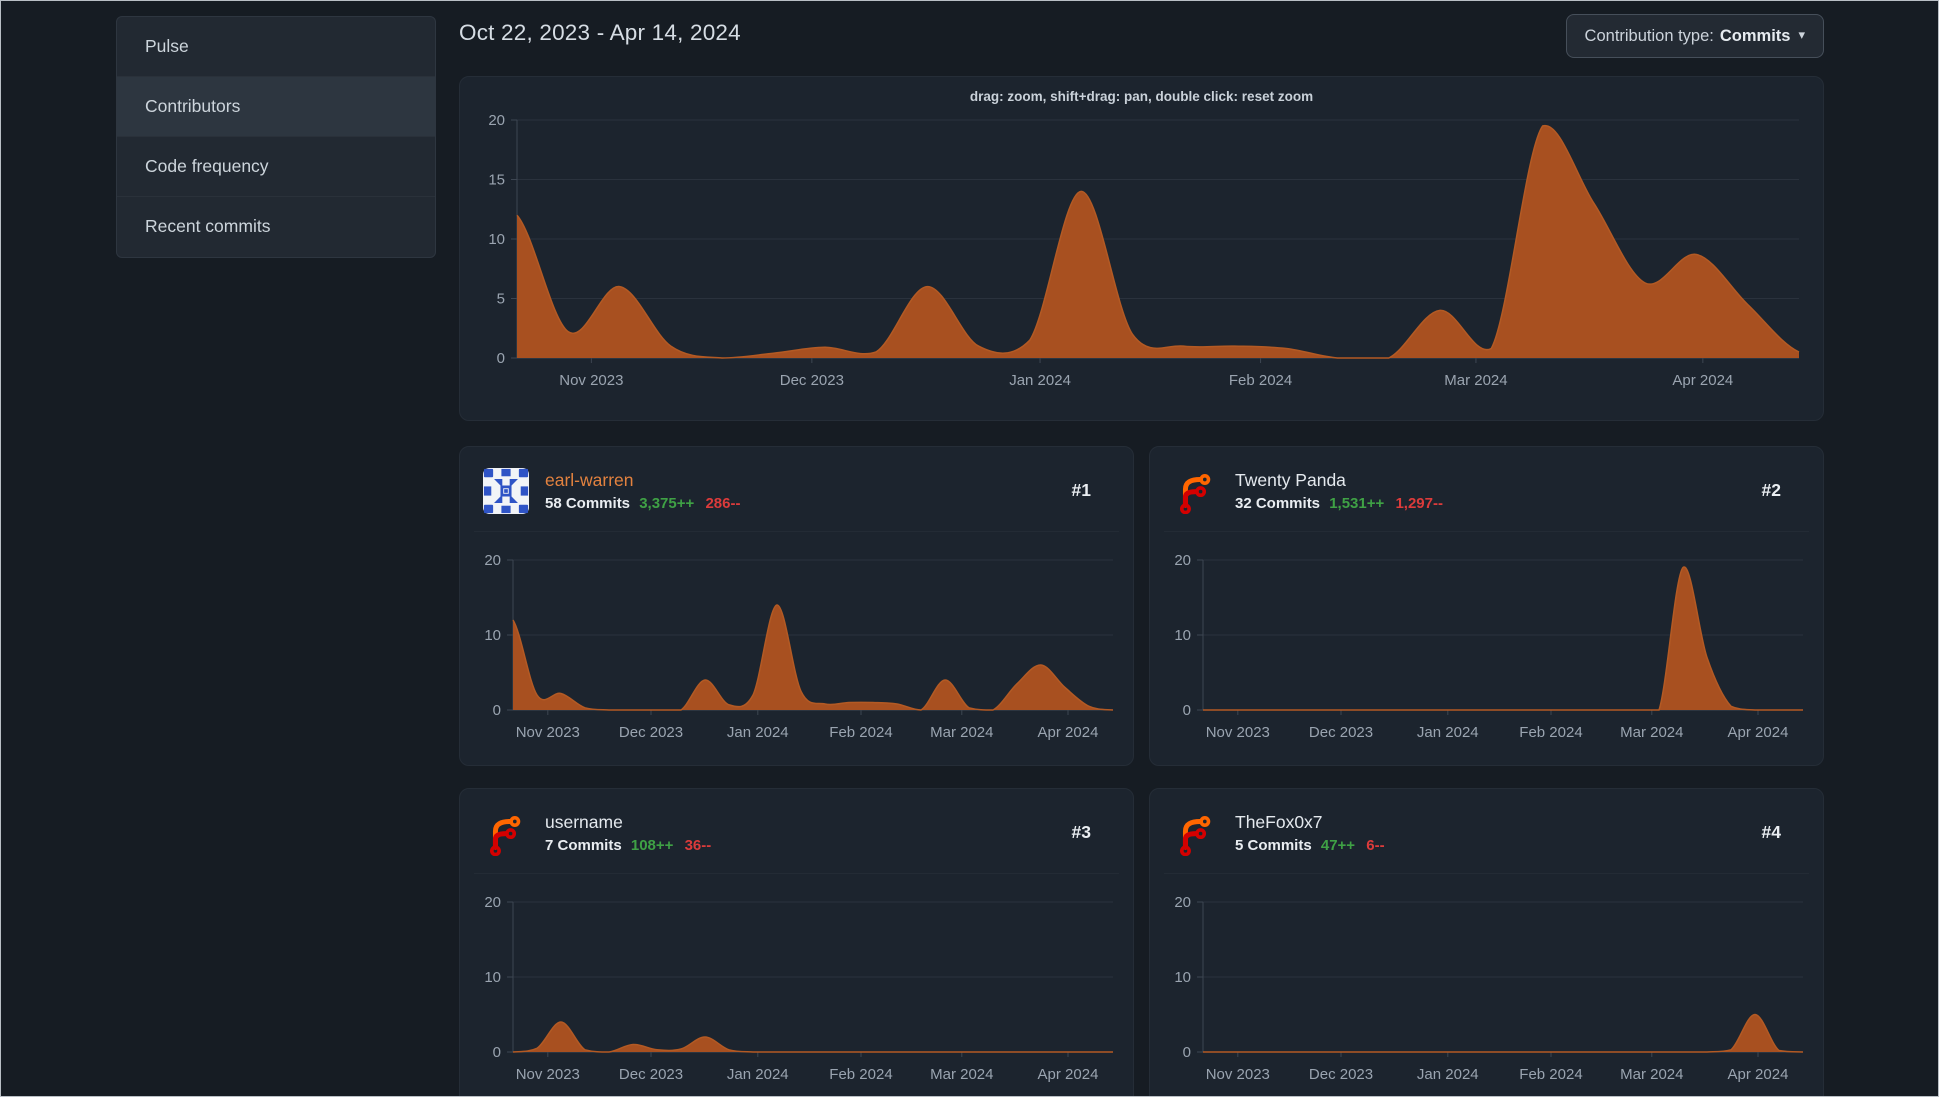 This screenshot has width=1939, height=1097. Describe the element at coordinates (1279, 821) in the screenshot. I see `contributor-name: TheFox0x7` at that location.